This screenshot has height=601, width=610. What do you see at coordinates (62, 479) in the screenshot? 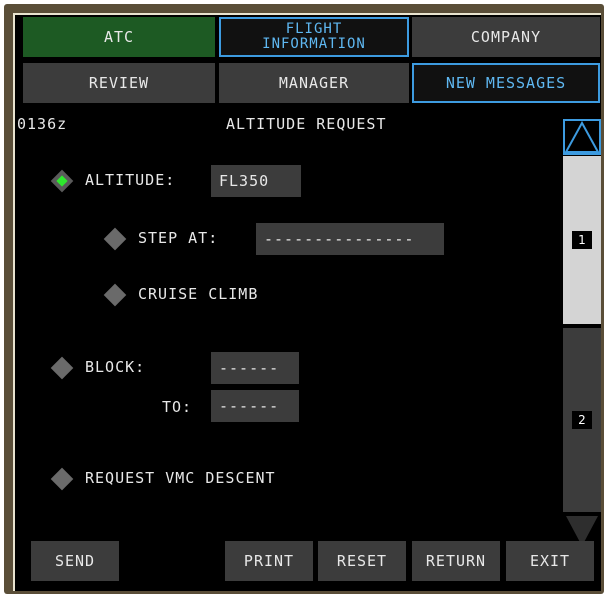
I see `vmc-descent-radio` at bounding box center [62, 479].